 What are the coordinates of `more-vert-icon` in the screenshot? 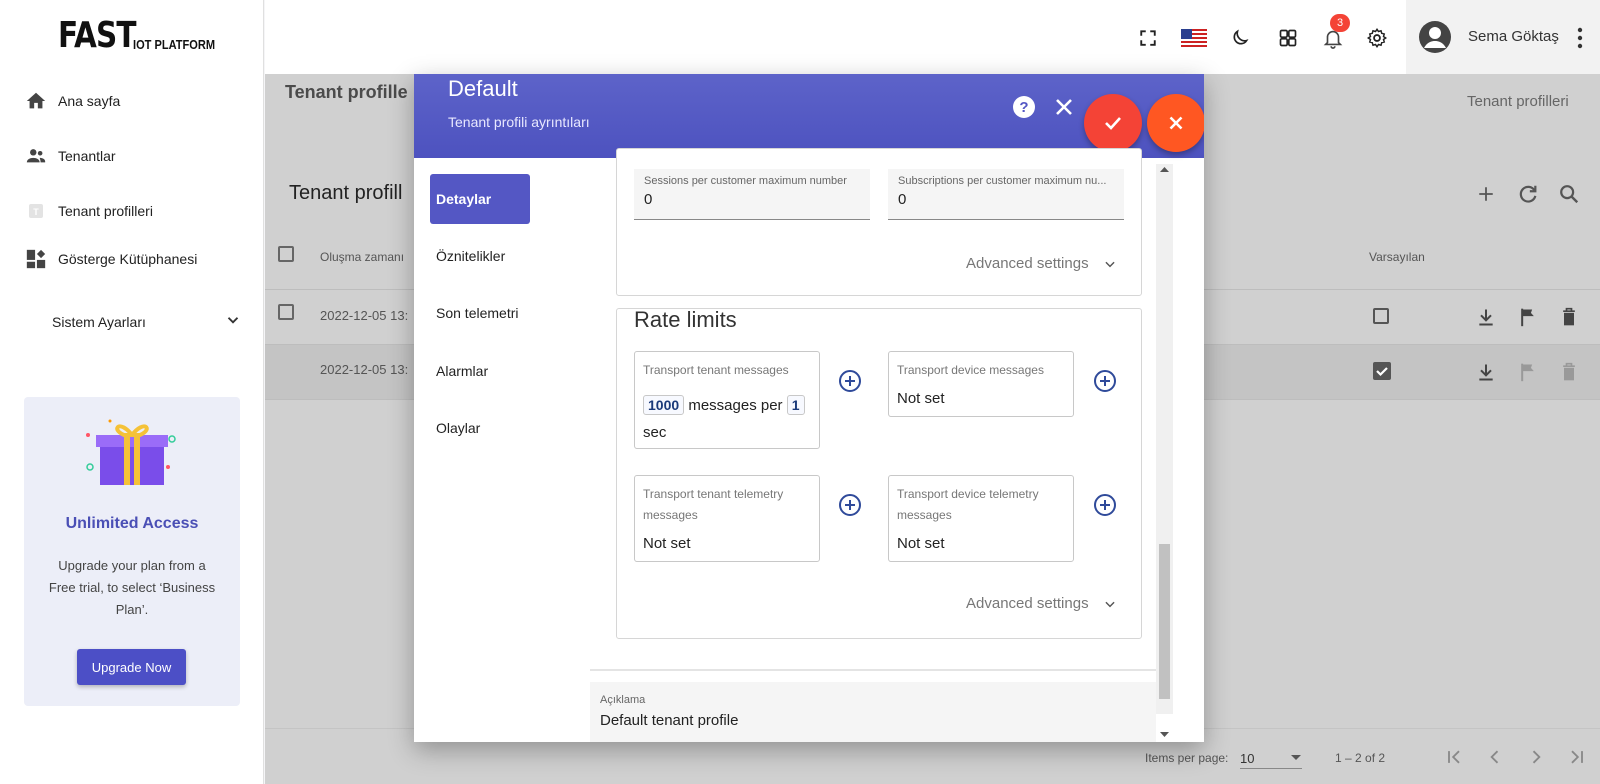 It's located at (1580, 38).